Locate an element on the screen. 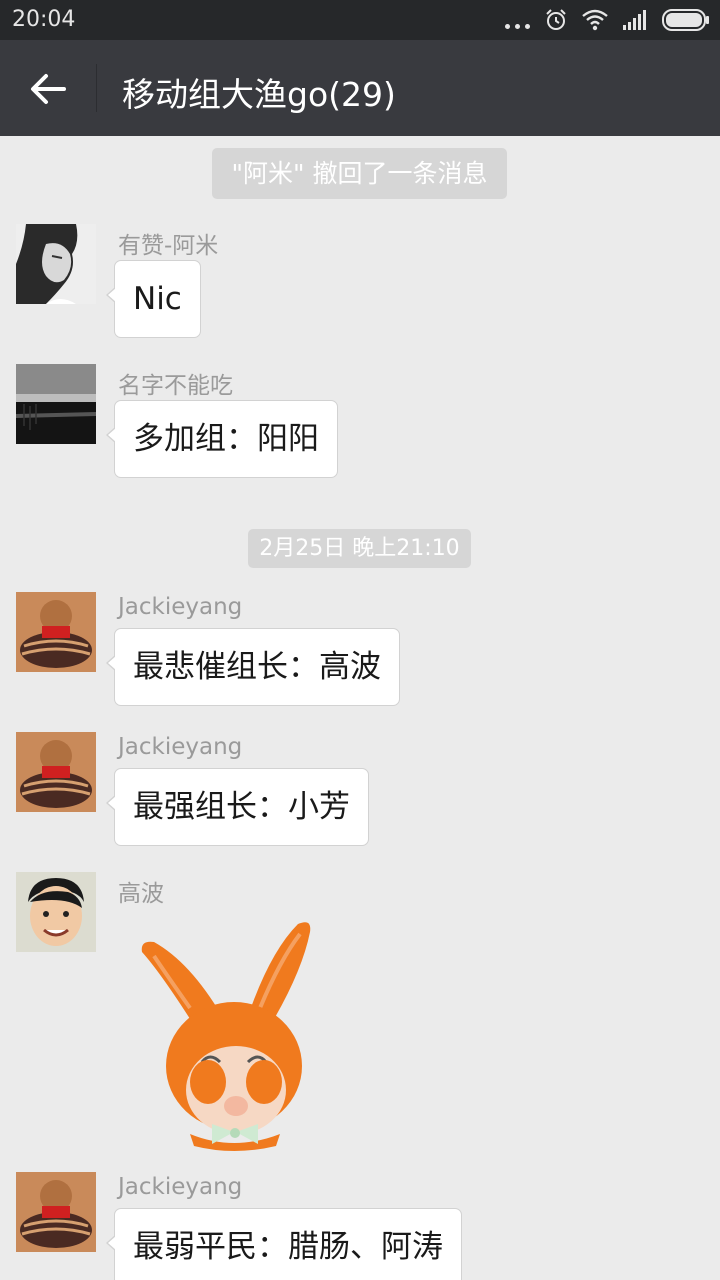 The image size is (720, 1280). chat-title: 移动组大渔go(29) is located at coordinates (259, 94).